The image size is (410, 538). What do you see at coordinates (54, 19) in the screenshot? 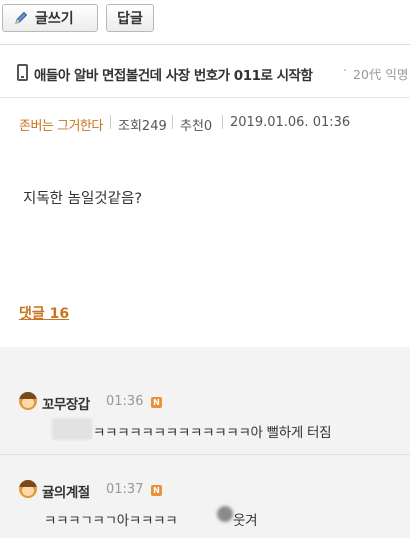
I see `write-button-label: 글쓰기` at bounding box center [54, 19].